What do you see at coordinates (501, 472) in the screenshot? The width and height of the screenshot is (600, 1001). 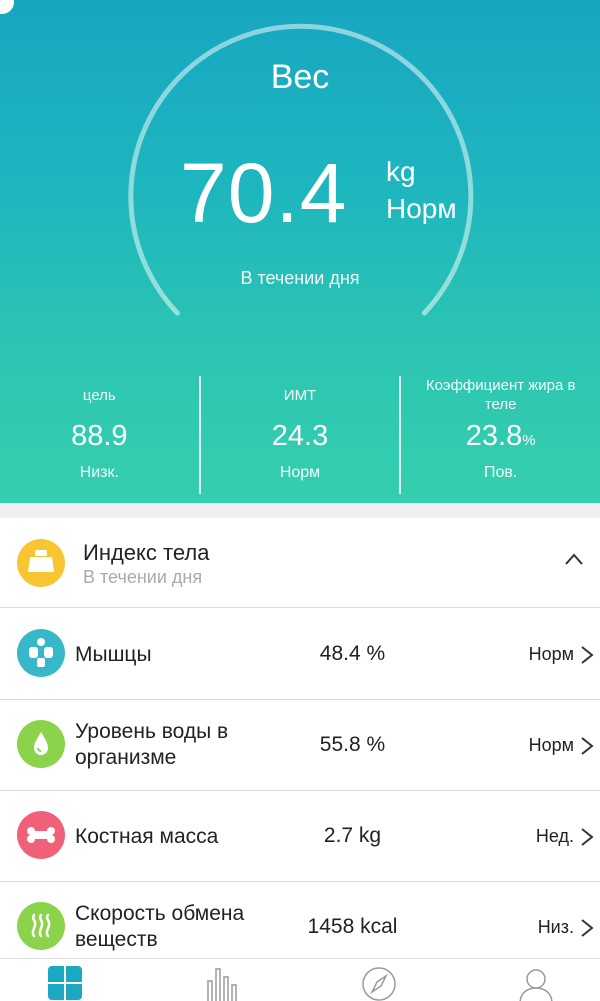 I see `stat-status: Пов.` at bounding box center [501, 472].